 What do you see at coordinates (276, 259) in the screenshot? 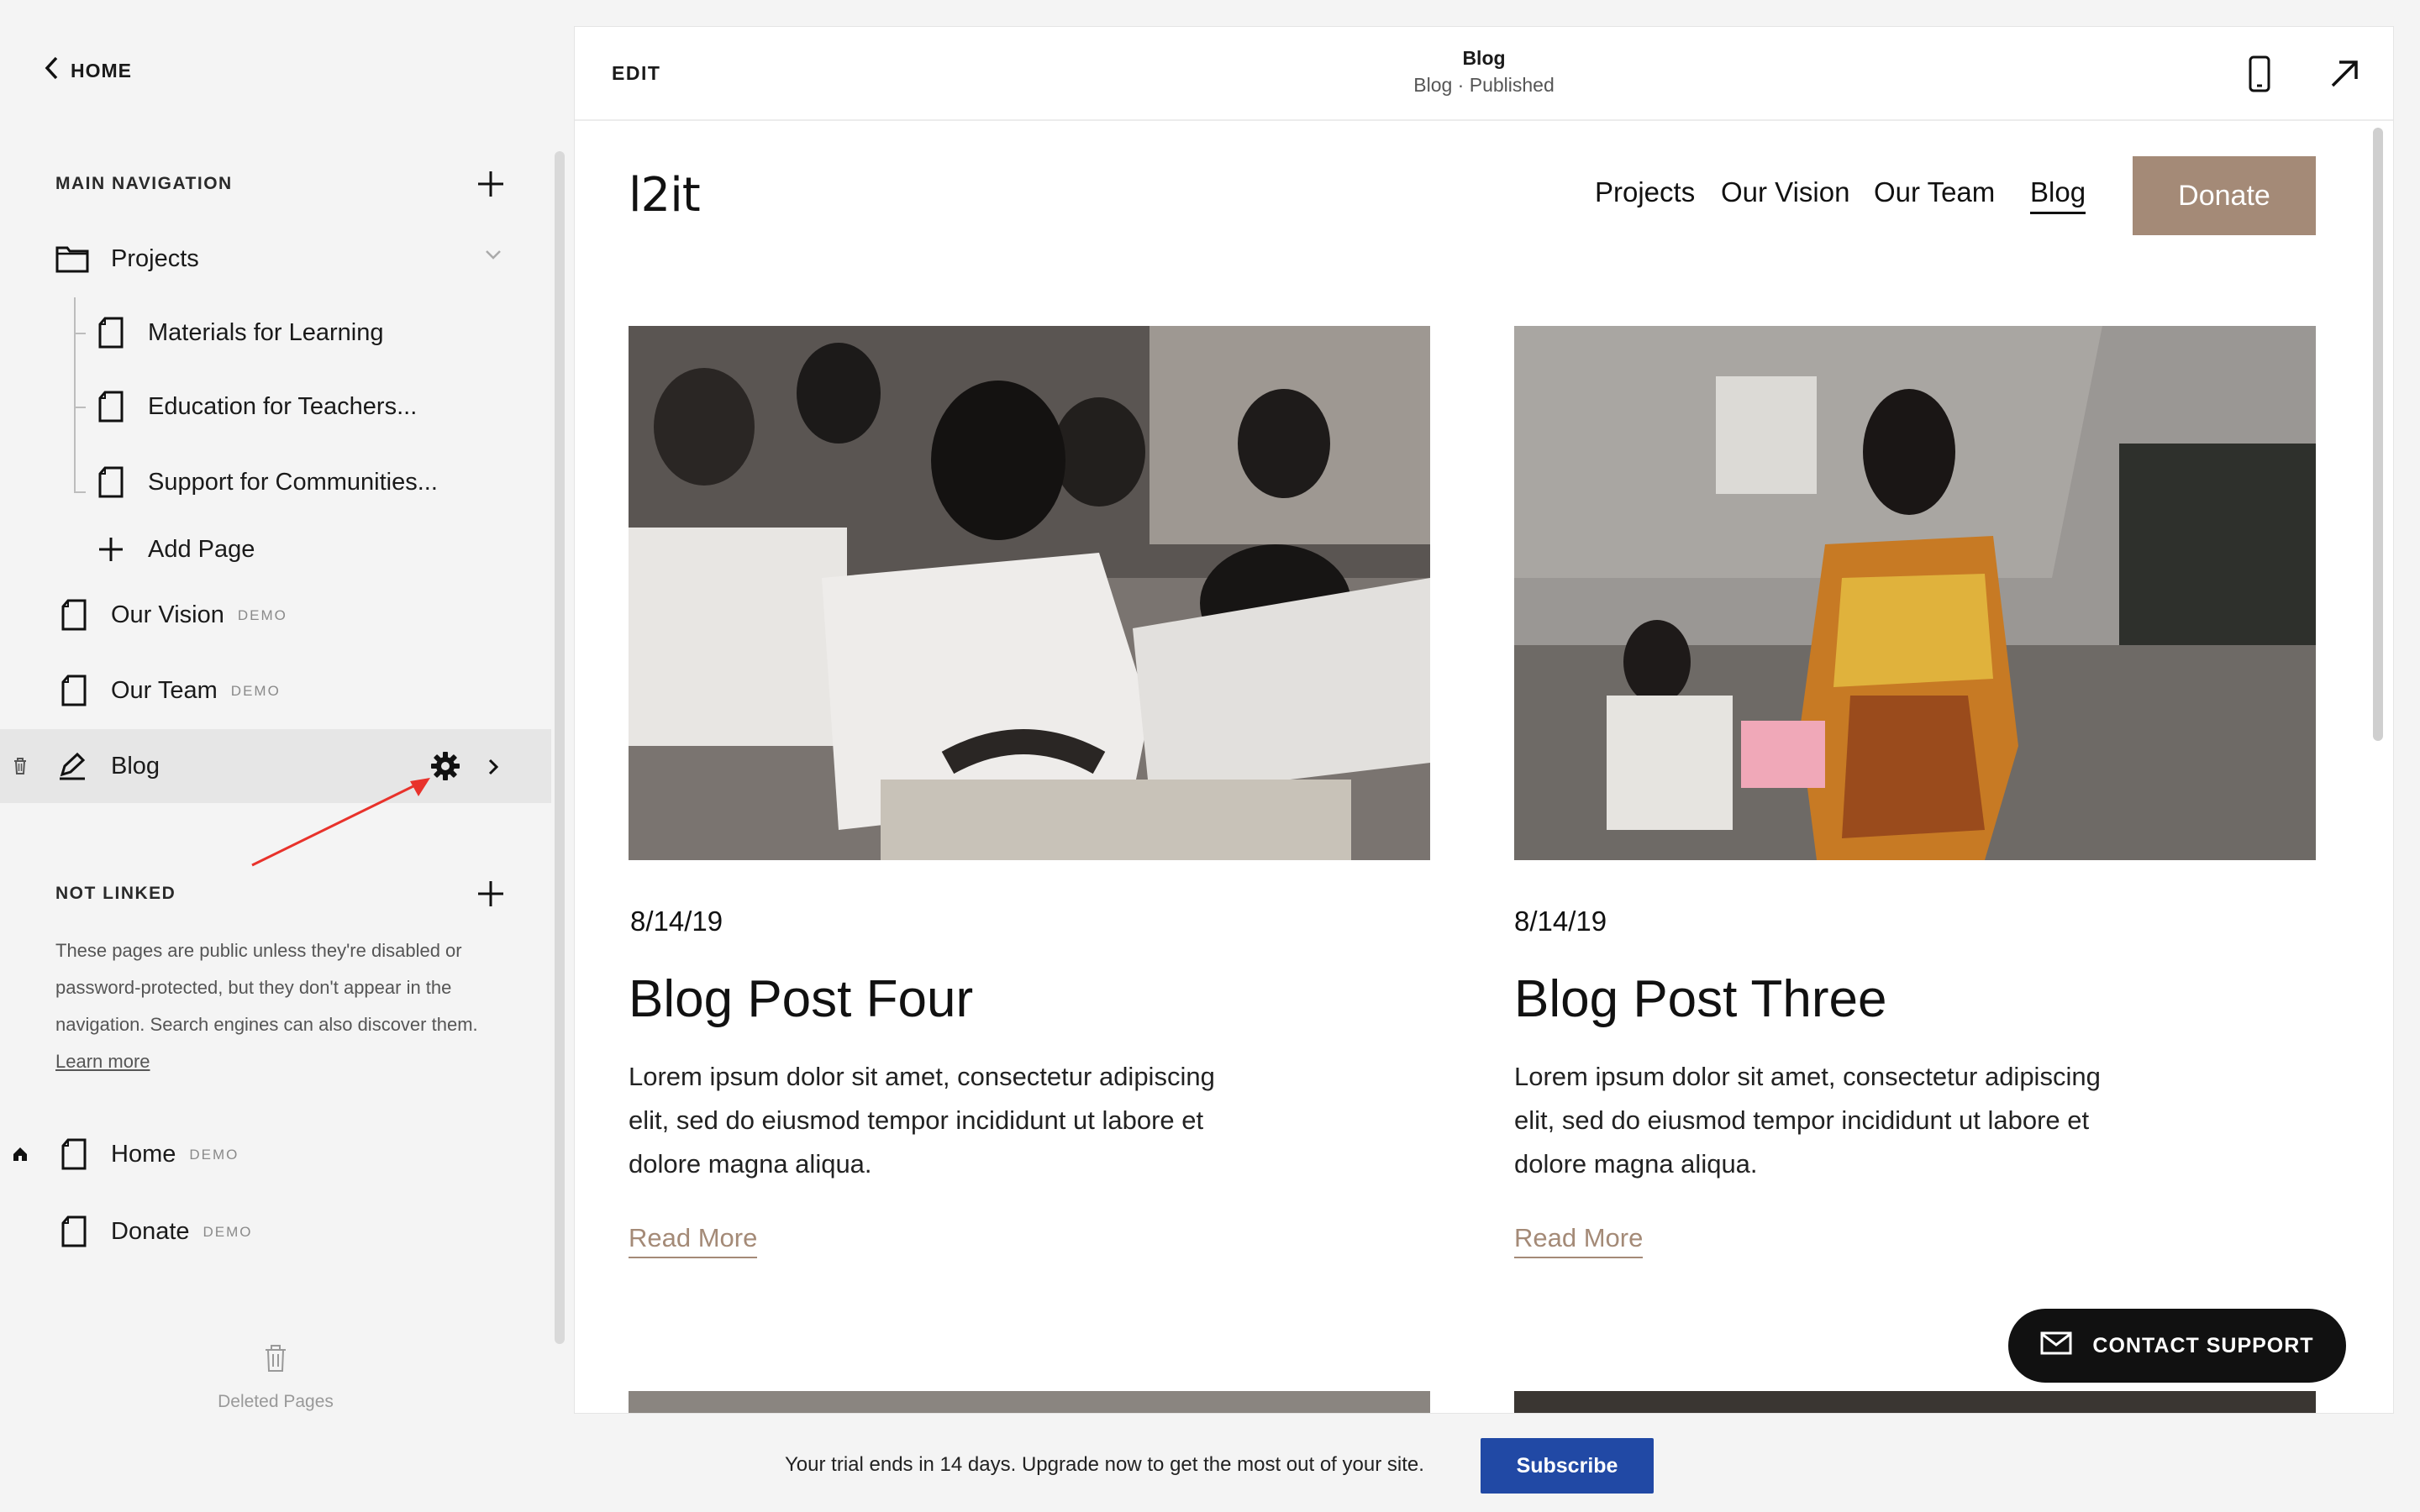
I see `sidebar-item-projects: Projects` at bounding box center [276, 259].